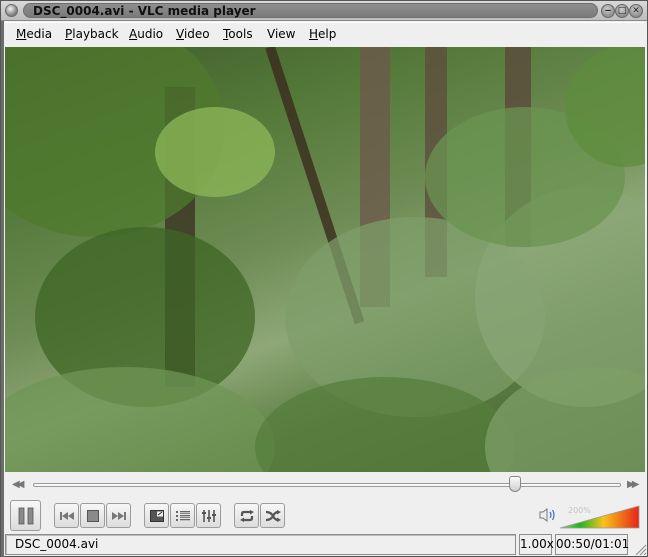 The width and height of the screenshot is (648, 557). I want to click on menu-label: ew, so click(287, 34).